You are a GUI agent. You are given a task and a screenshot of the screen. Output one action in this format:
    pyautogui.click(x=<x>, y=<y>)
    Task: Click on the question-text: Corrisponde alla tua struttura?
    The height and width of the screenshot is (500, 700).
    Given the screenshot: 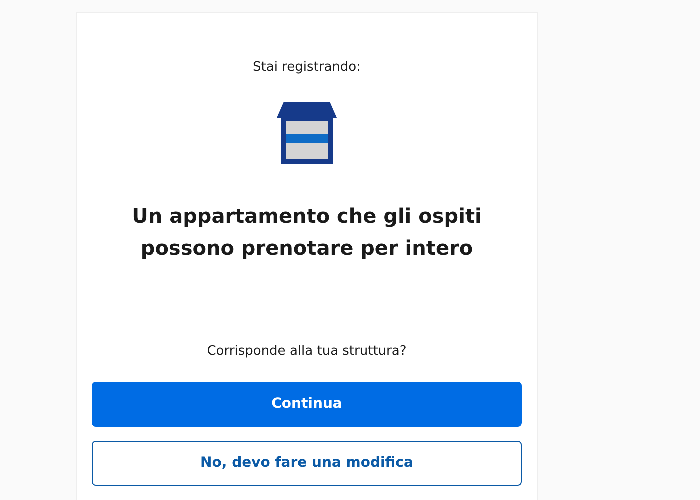 What is the action you would take?
    pyautogui.click(x=307, y=351)
    